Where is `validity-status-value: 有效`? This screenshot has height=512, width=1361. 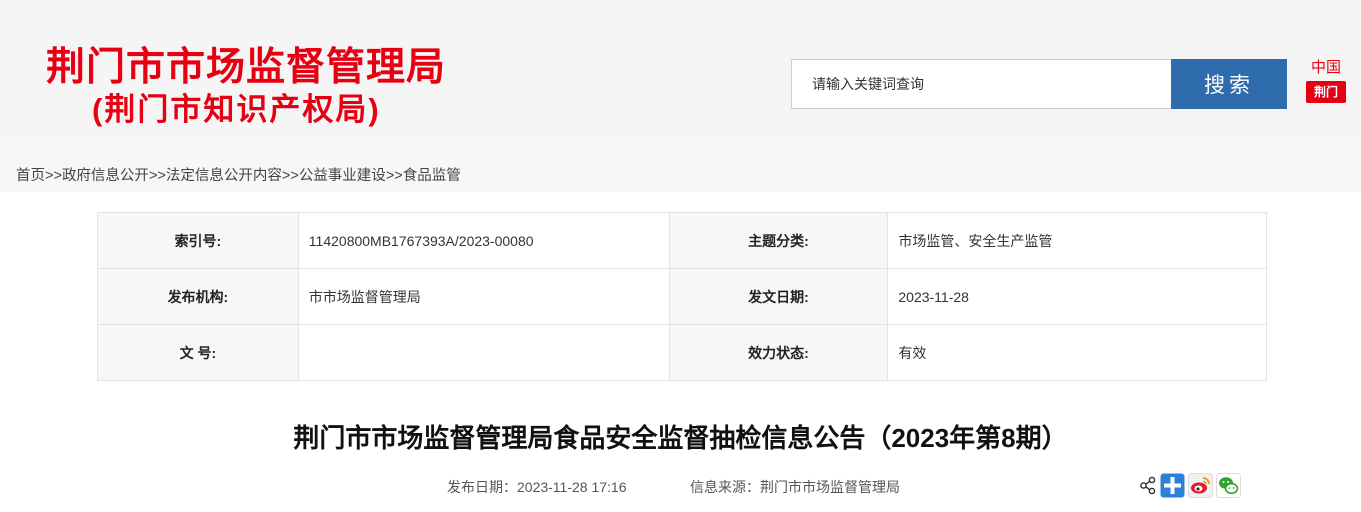
validity-status-value: 有效 is located at coordinates (1077, 352).